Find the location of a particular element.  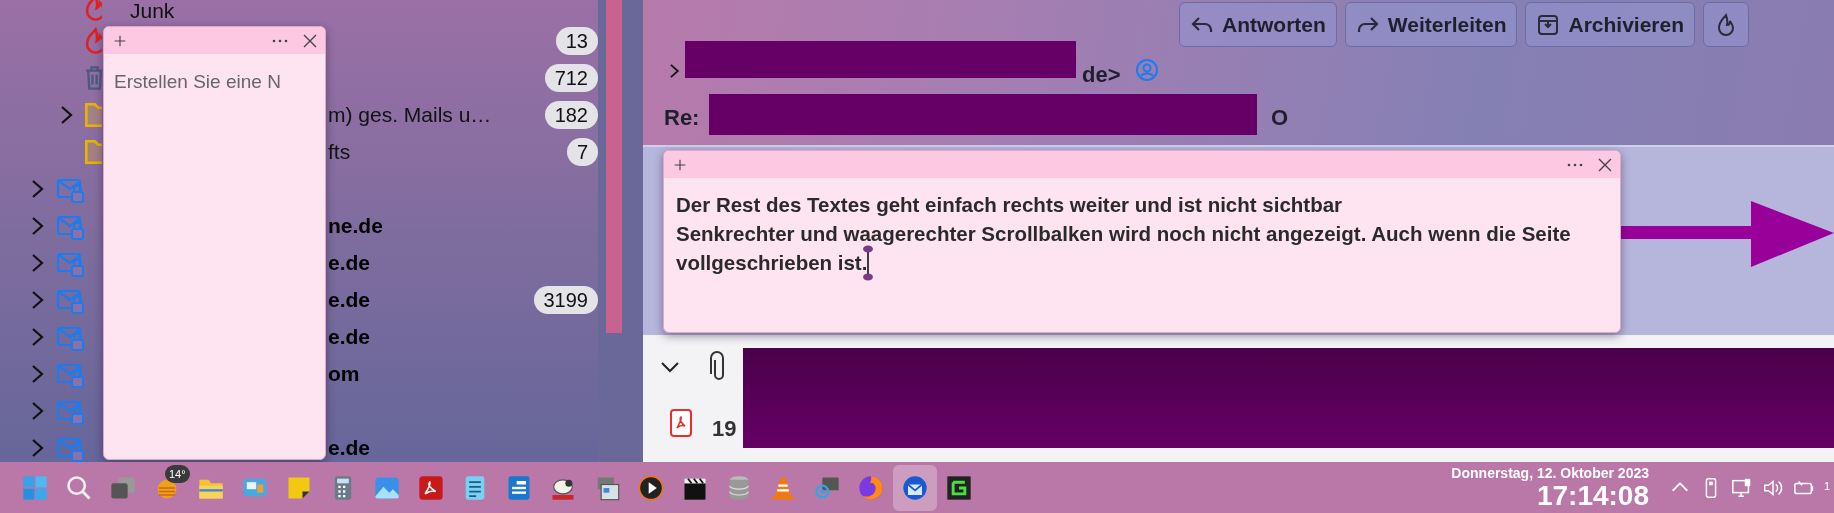

pdf-icon is located at coordinates (431, 487).